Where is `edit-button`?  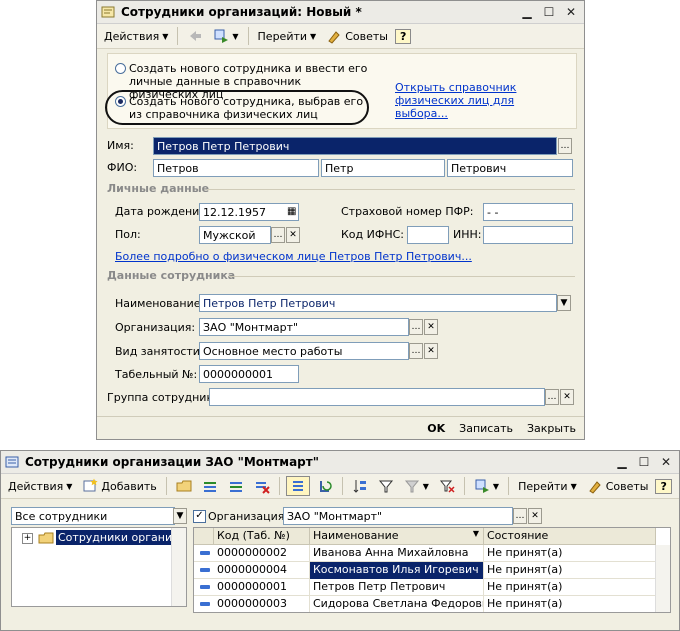 edit-button is located at coordinates (236, 486).